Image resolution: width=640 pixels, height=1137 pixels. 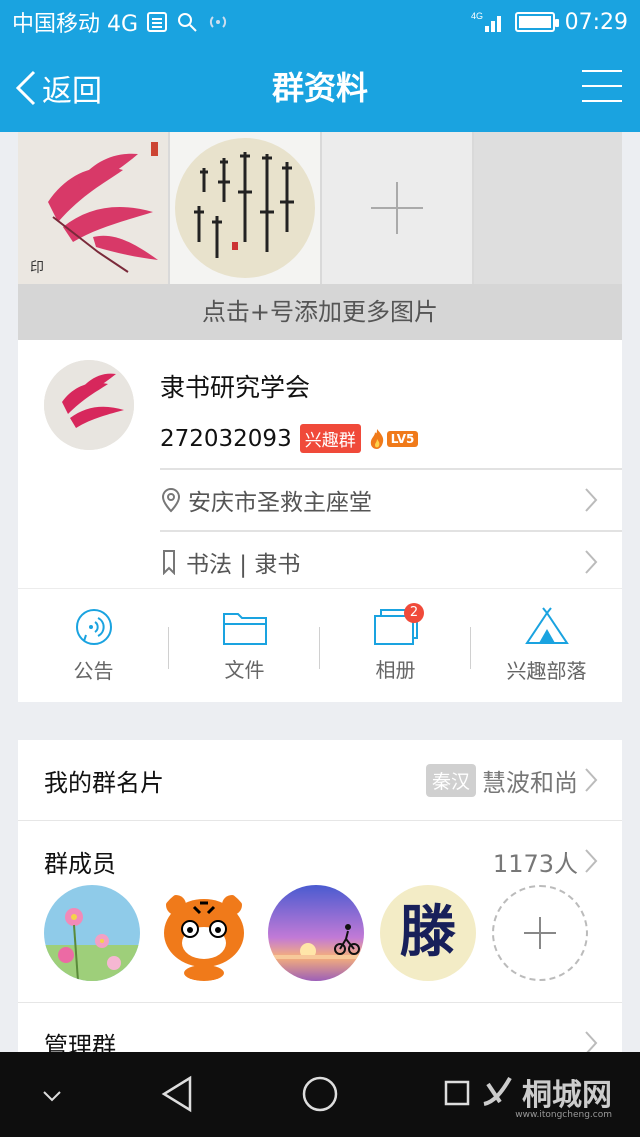 I want to click on status-bar: 中国移动 4G 4G 07:29, so click(x=320, y=22).